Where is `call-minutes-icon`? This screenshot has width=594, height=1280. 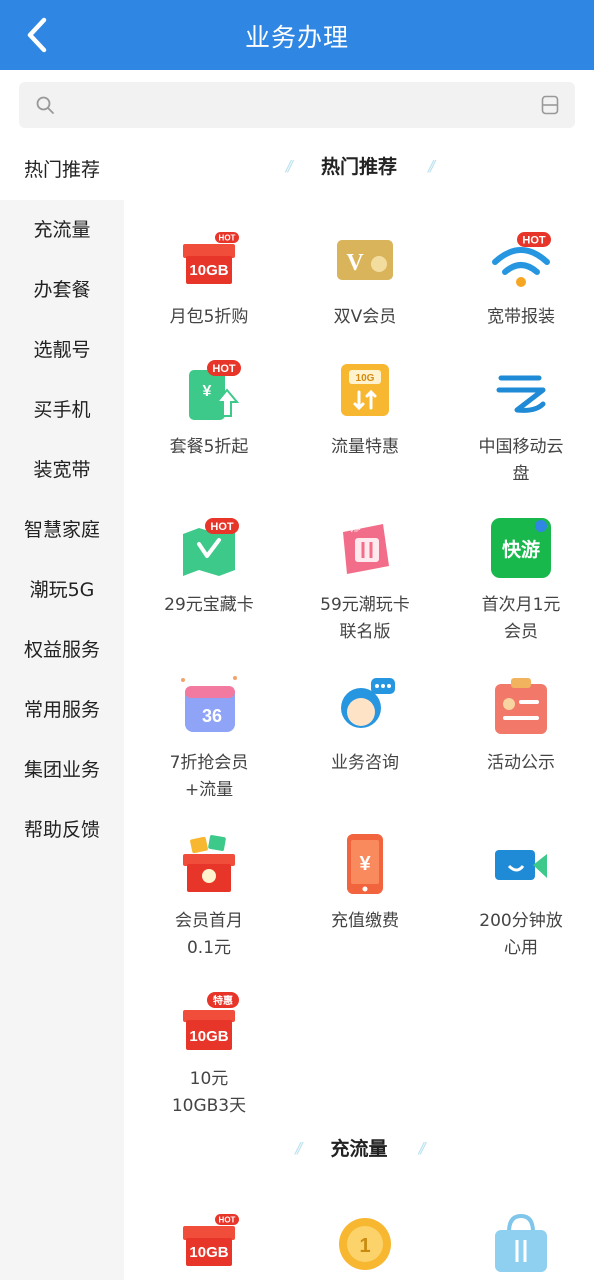
call-minutes-icon is located at coordinates (521, 865).